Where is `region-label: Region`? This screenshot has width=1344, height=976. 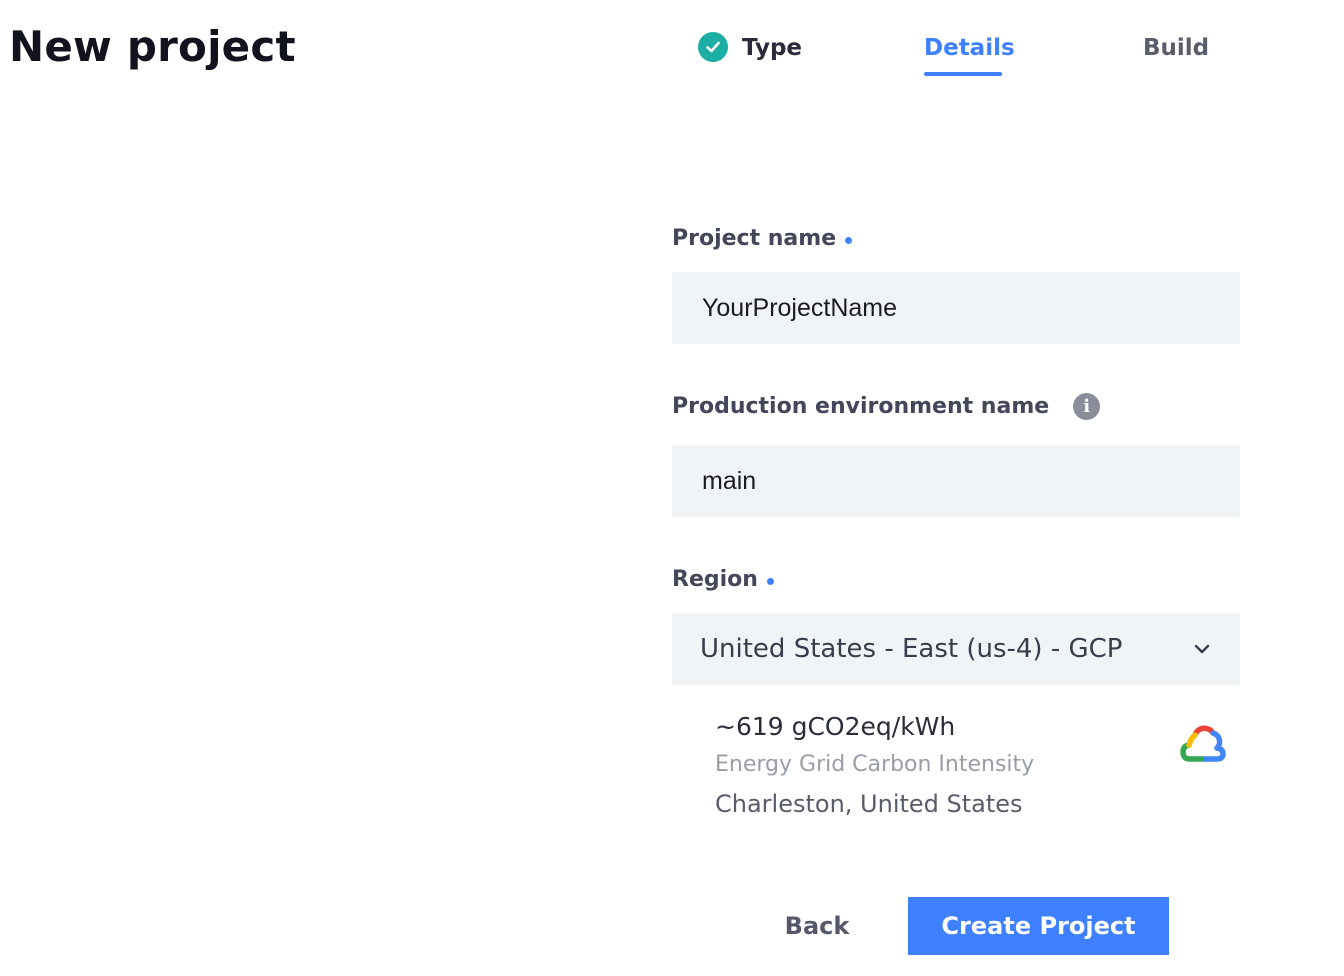
region-label: Region is located at coordinates (723, 579).